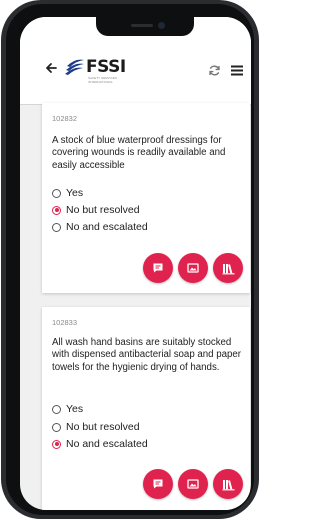  Describe the element at coordinates (161, 25) in the screenshot. I see `front-camera` at that location.